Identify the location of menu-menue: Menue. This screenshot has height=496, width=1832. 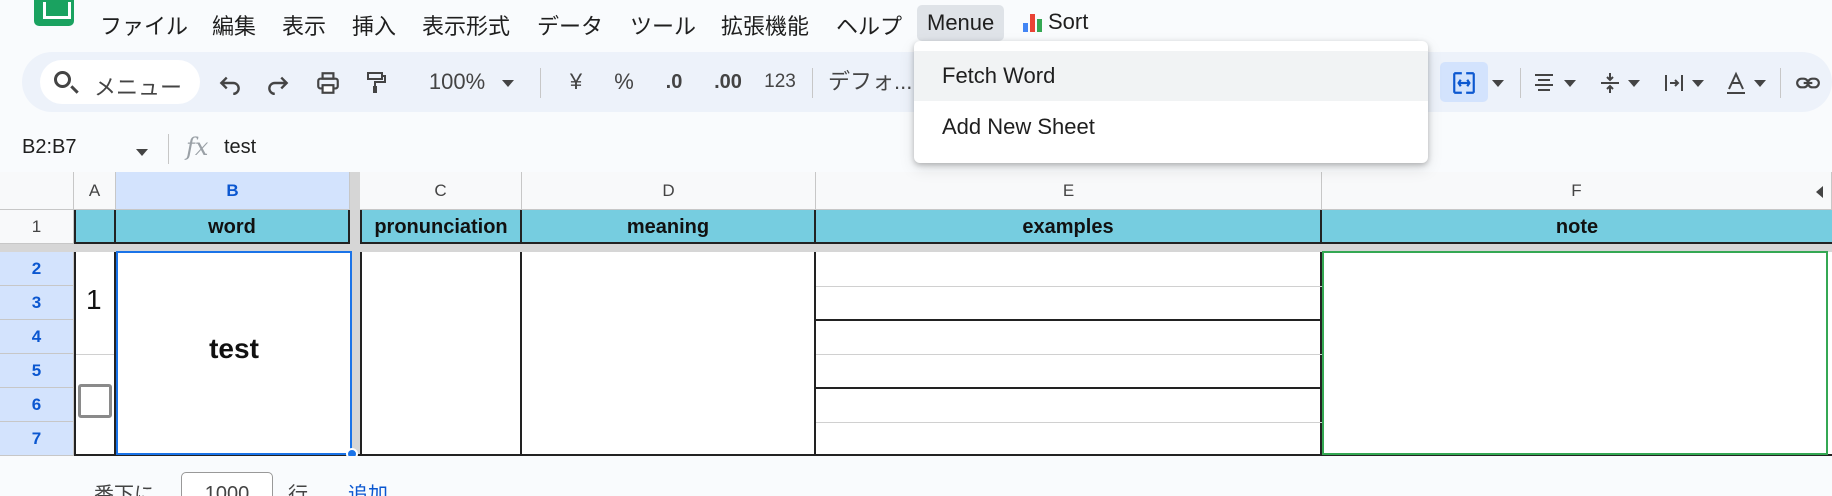
(961, 23).